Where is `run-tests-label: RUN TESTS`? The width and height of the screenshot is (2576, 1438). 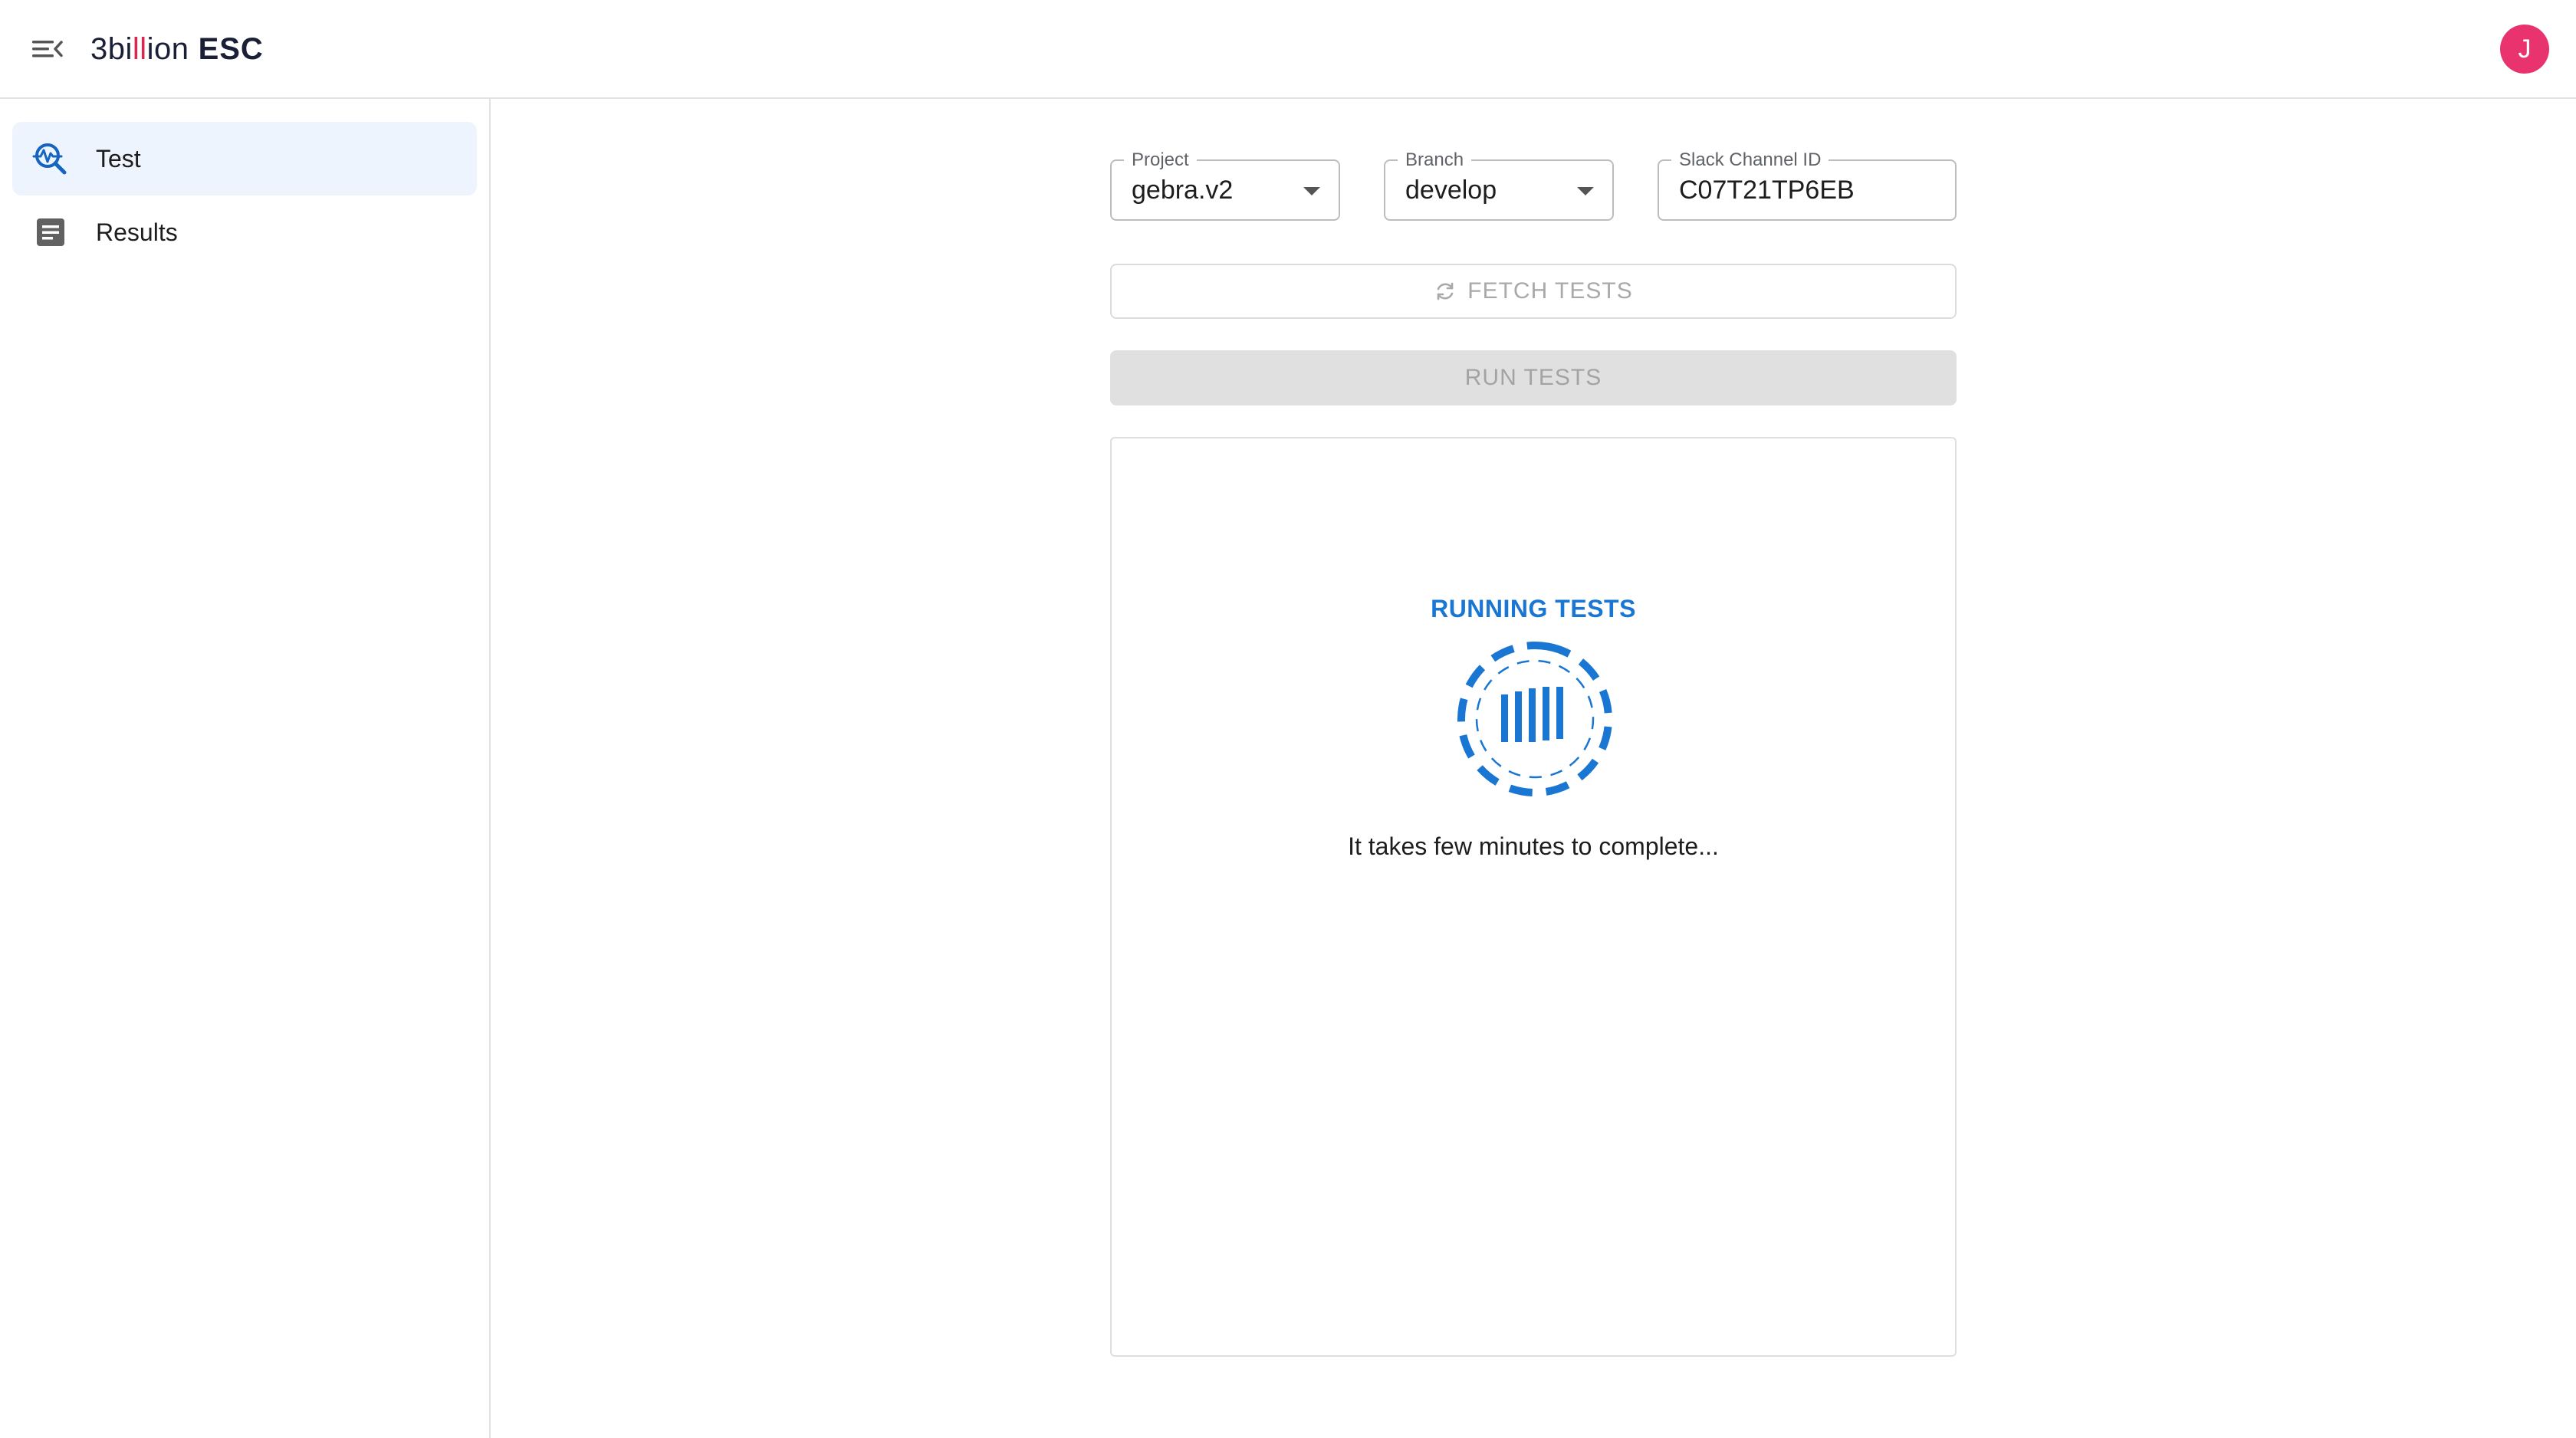 run-tests-label: RUN TESTS is located at coordinates (1533, 377).